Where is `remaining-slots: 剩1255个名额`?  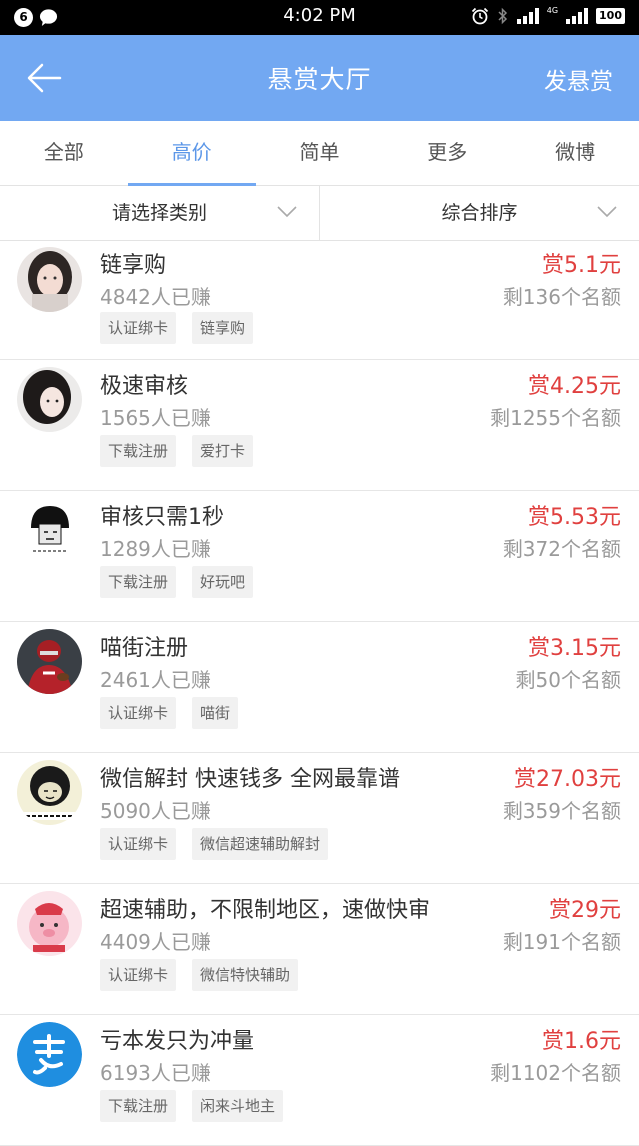 remaining-slots: 剩1255个名额 is located at coordinates (555, 418).